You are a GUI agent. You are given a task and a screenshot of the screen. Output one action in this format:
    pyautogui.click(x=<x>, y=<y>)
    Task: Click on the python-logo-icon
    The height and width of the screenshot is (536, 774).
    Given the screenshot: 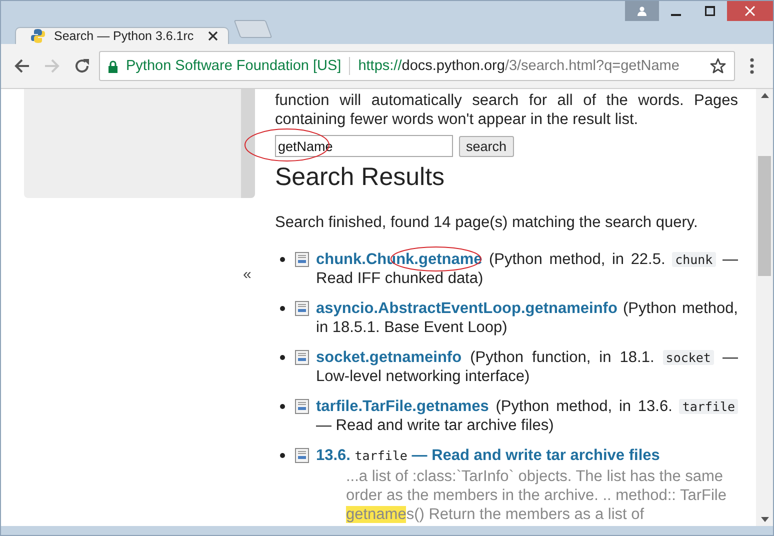 What is the action you would take?
    pyautogui.click(x=38, y=36)
    